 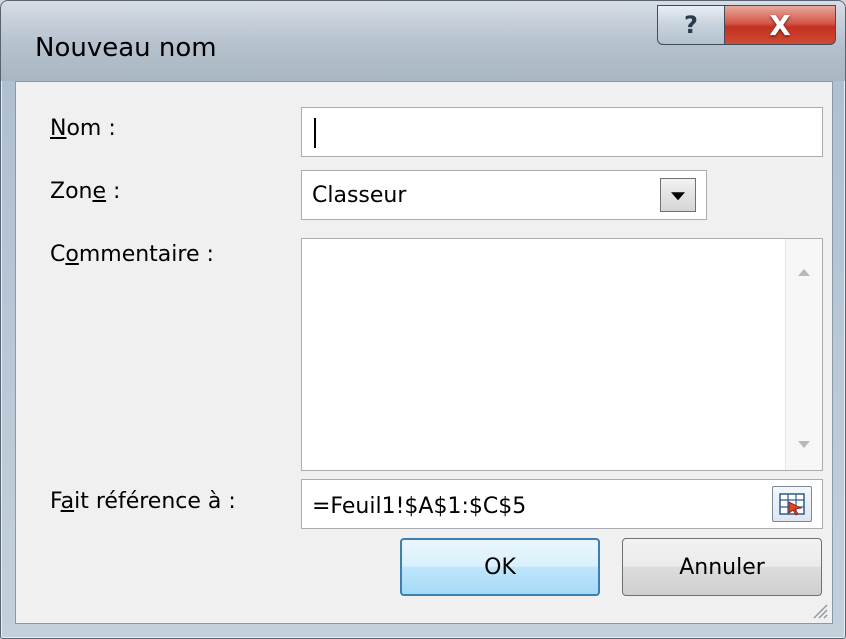 I want to click on scroll-down-icon, so click(x=804, y=444).